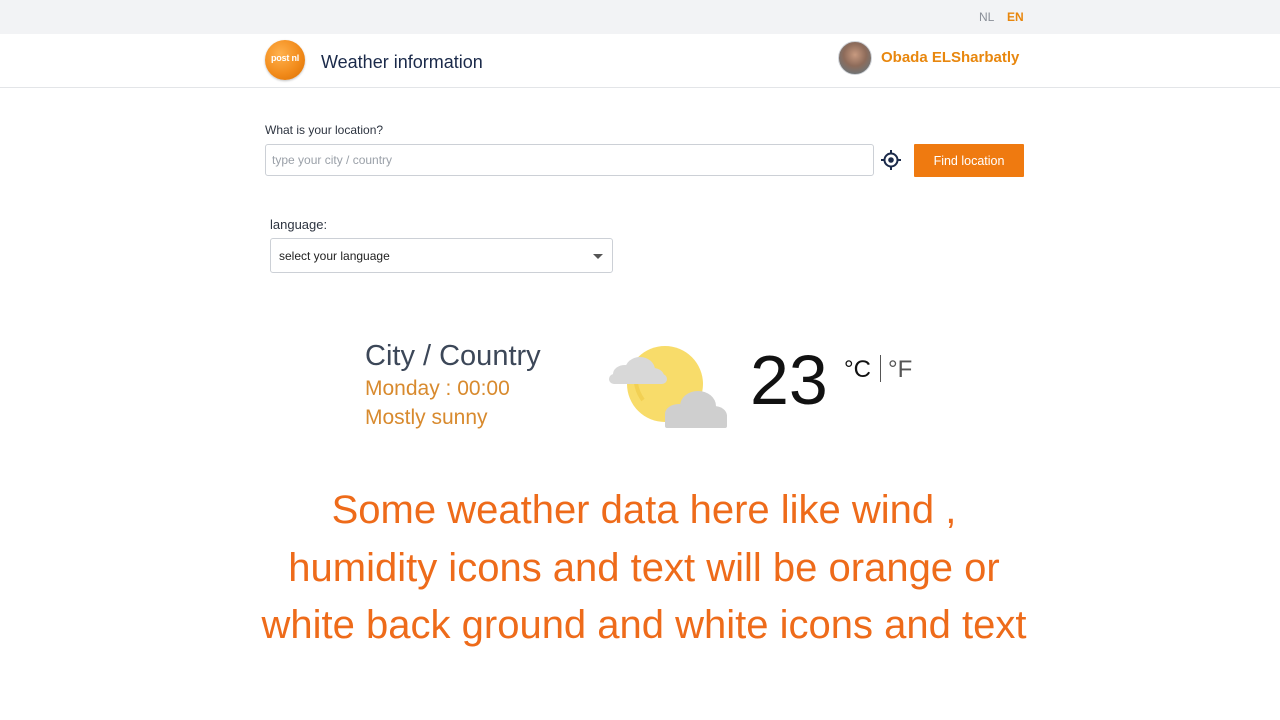 Image resolution: width=1280 pixels, height=720 pixels. I want to click on logo-text: post nl, so click(285, 58).